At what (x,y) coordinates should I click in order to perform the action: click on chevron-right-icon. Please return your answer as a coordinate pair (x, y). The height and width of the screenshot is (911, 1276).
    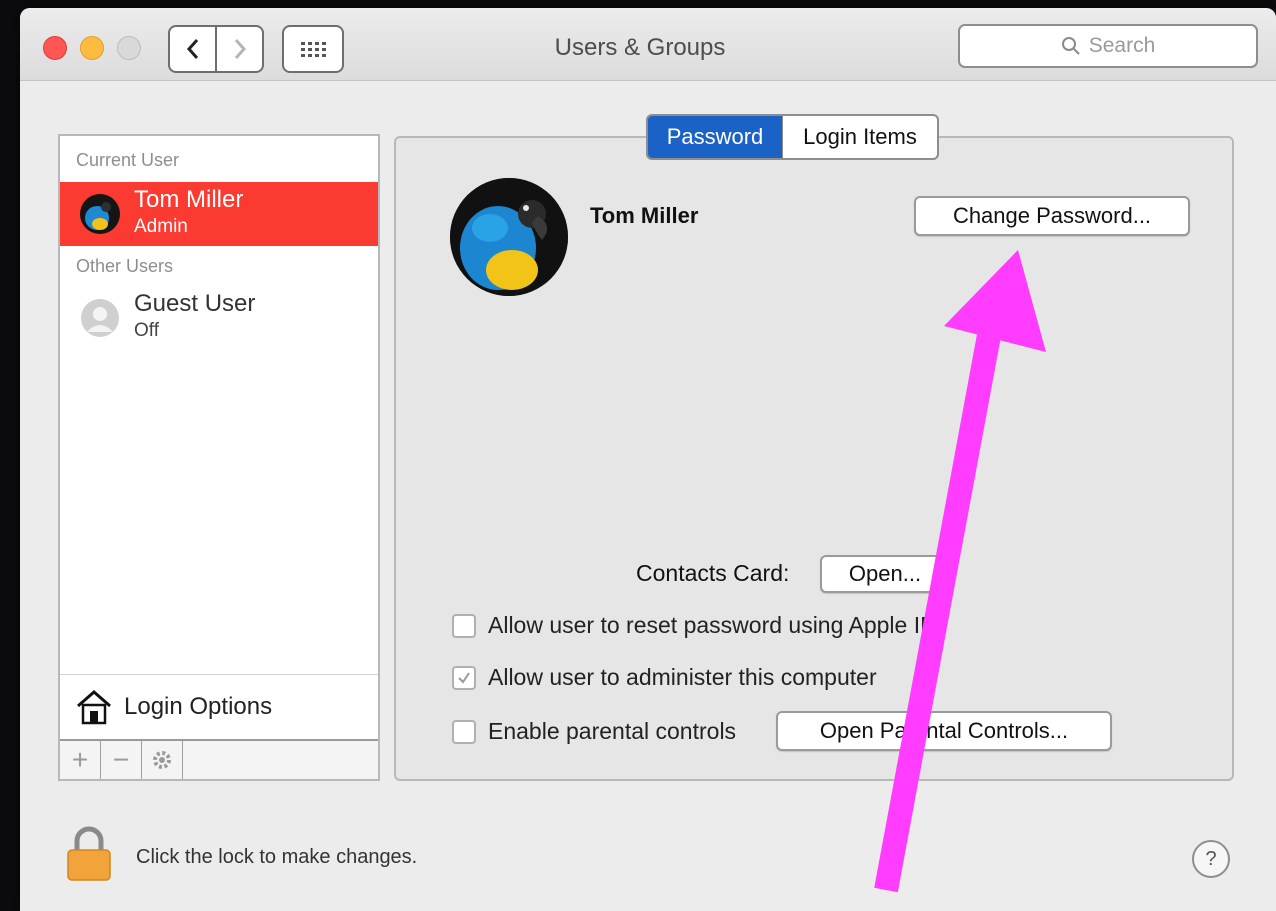
    Looking at the image, I should click on (240, 49).